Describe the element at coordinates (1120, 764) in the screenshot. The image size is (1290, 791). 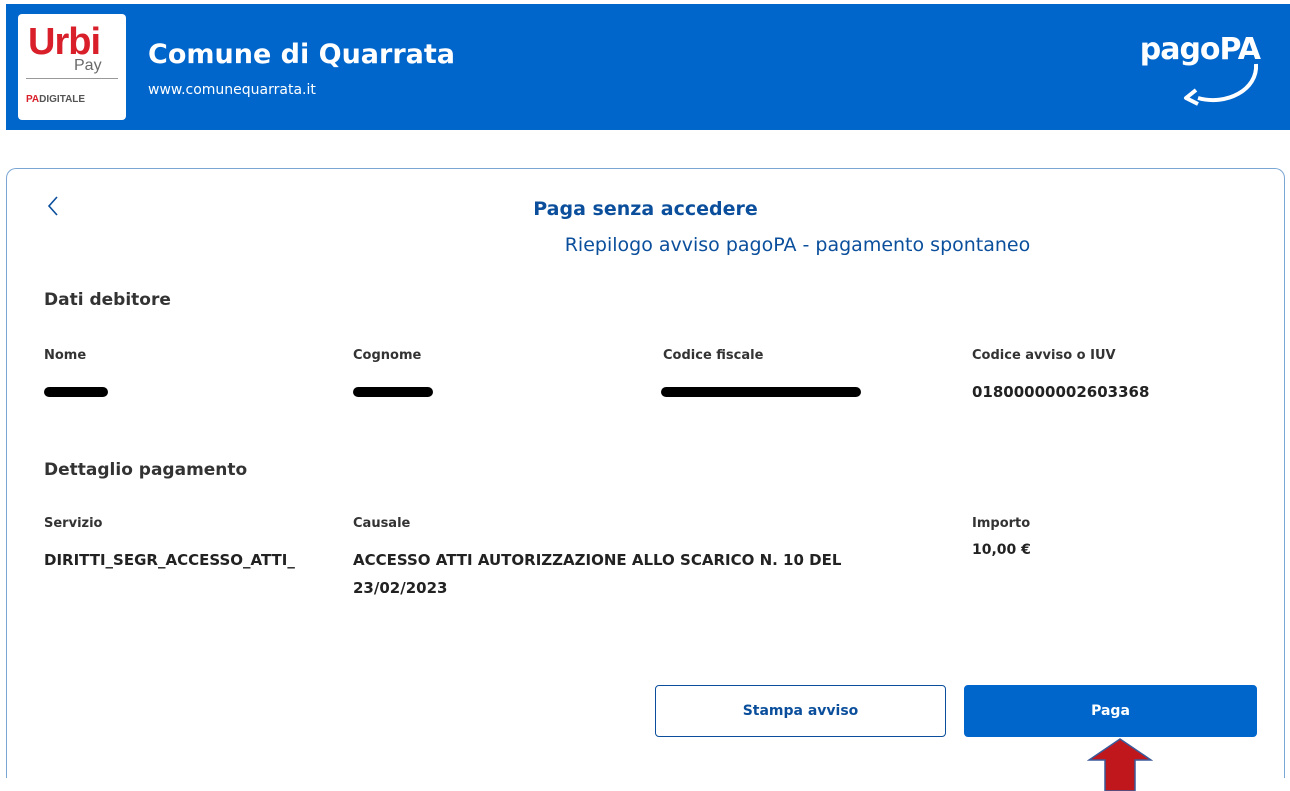
I see `annotation-arrow-icon` at that location.